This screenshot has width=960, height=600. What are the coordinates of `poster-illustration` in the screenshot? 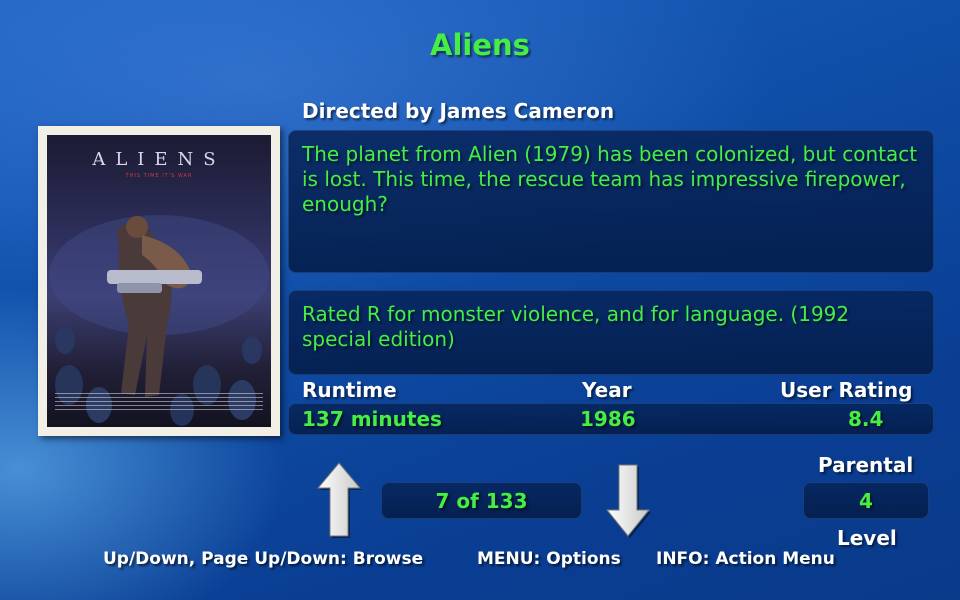 It's located at (159, 320).